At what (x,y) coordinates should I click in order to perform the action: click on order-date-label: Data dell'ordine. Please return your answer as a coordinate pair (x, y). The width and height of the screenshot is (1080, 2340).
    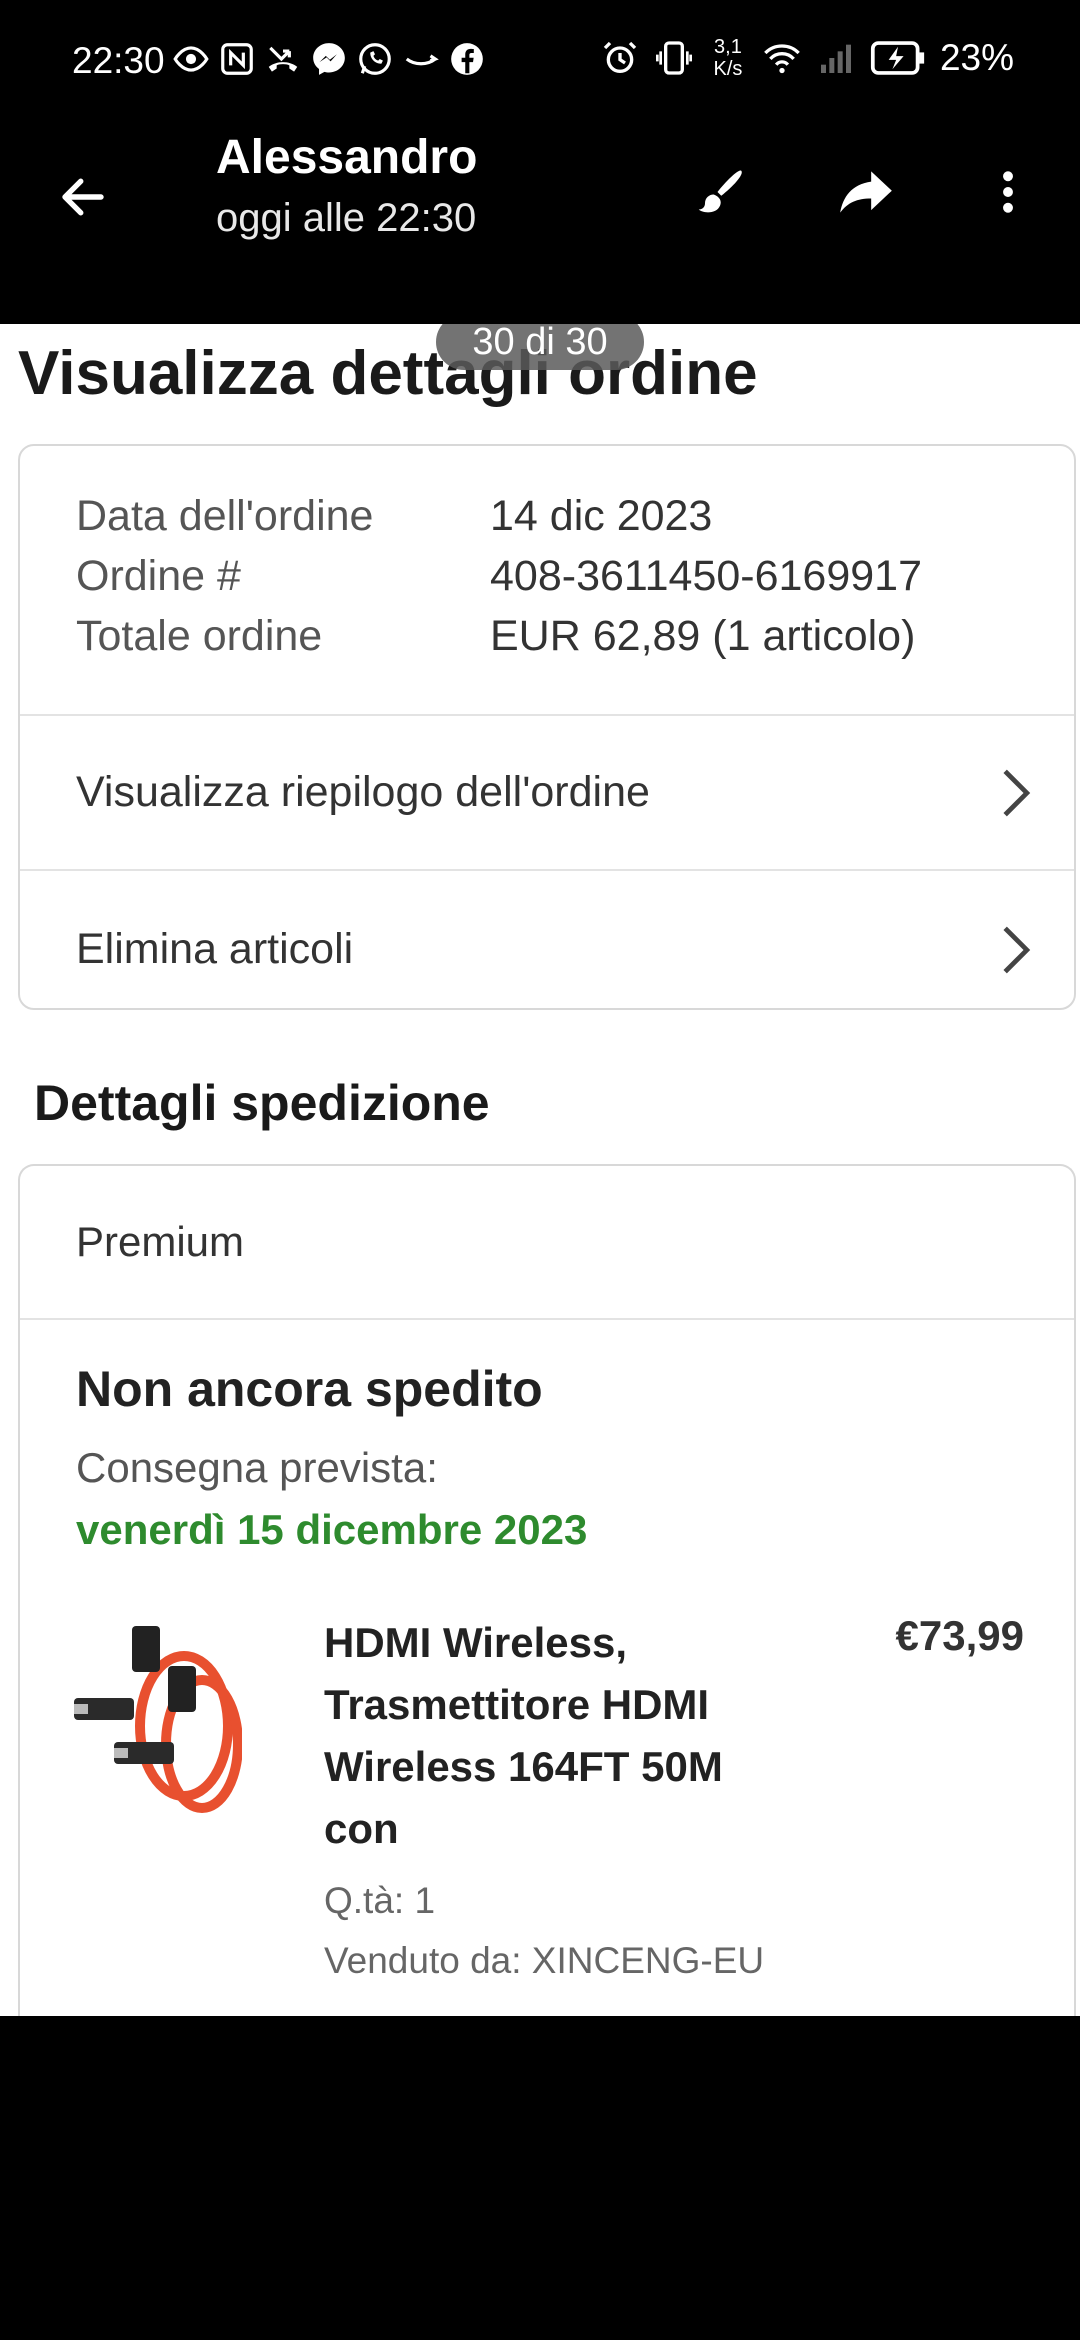
    Looking at the image, I should click on (225, 516).